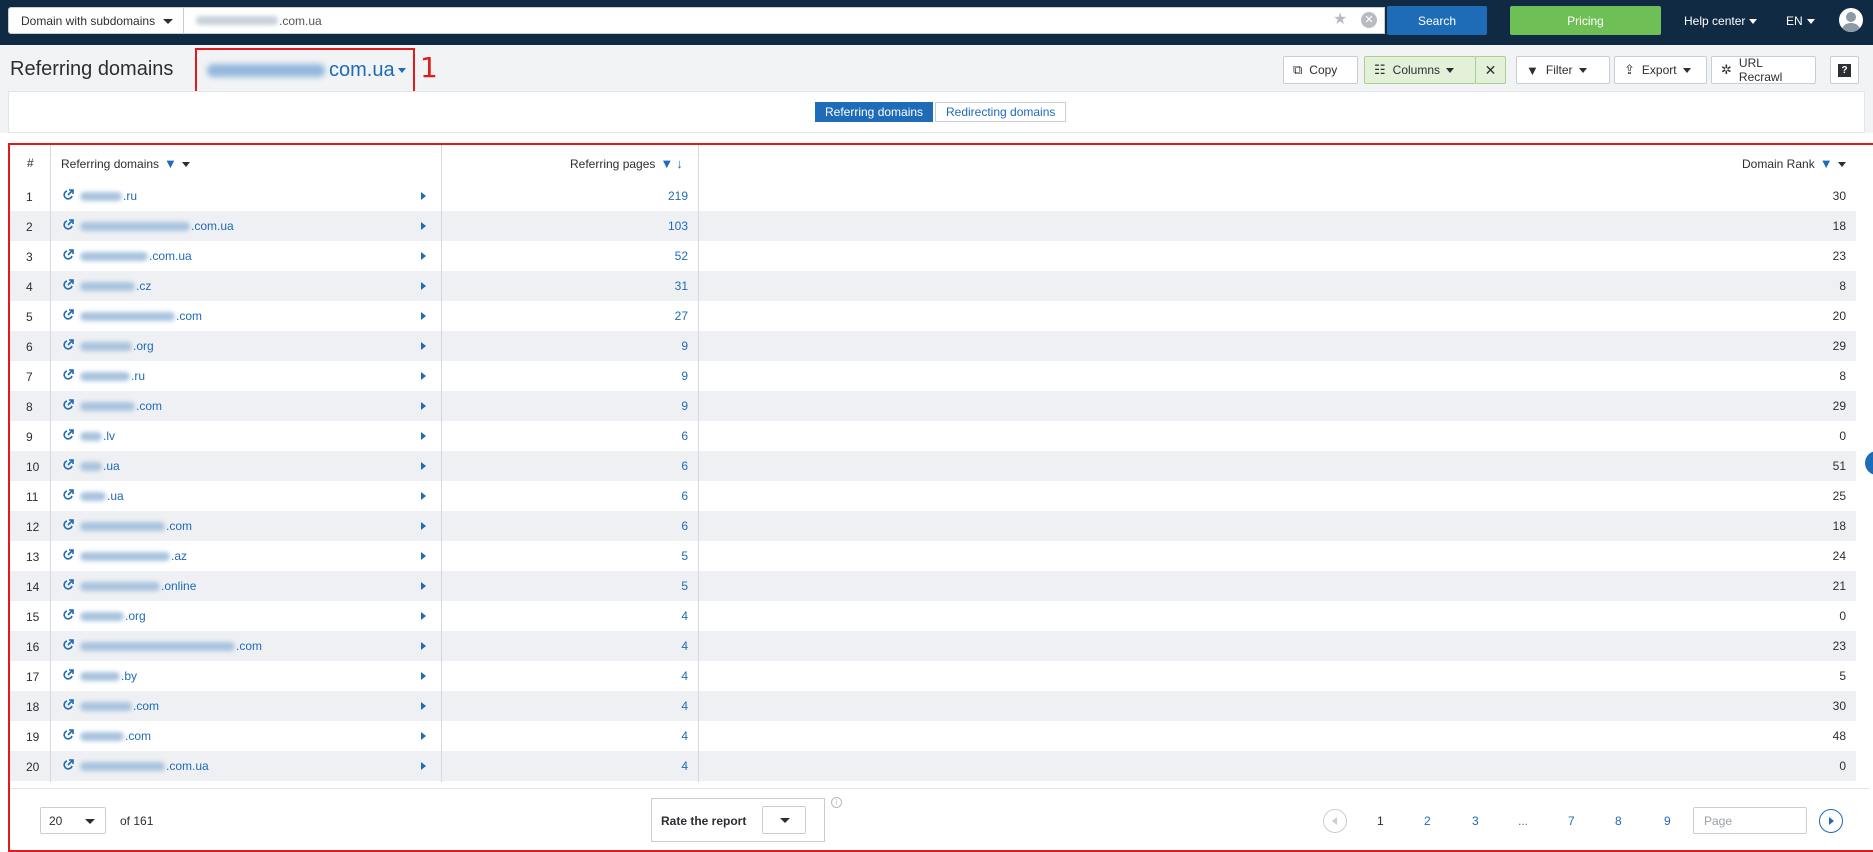 Image resolution: width=1873 pixels, height=852 pixels. I want to click on filter-button: ▼ Filter, so click(1563, 70).